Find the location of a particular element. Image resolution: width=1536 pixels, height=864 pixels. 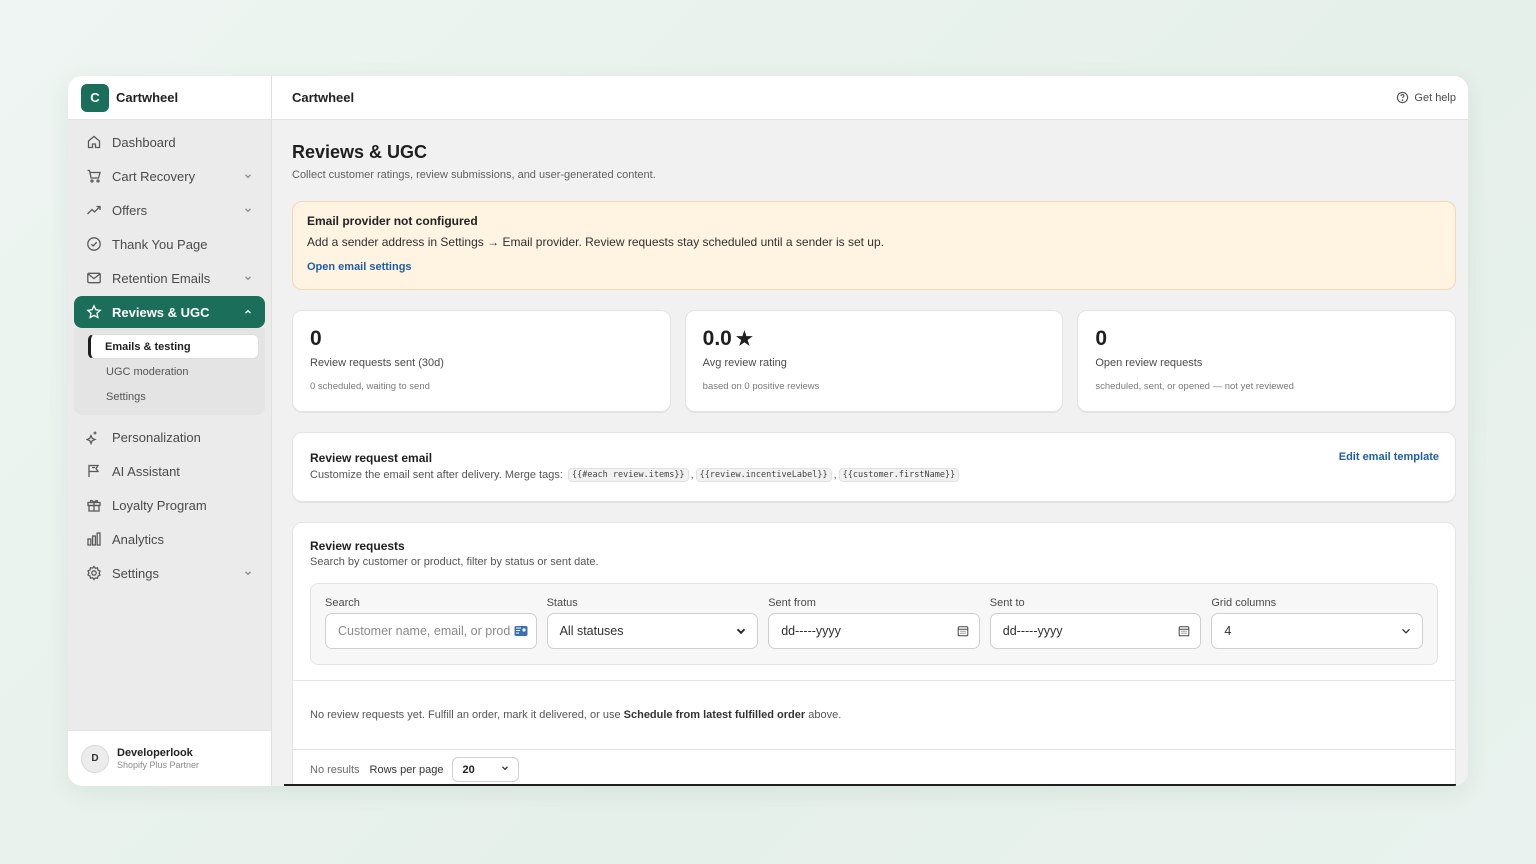

trend-icon is located at coordinates (94, 210).